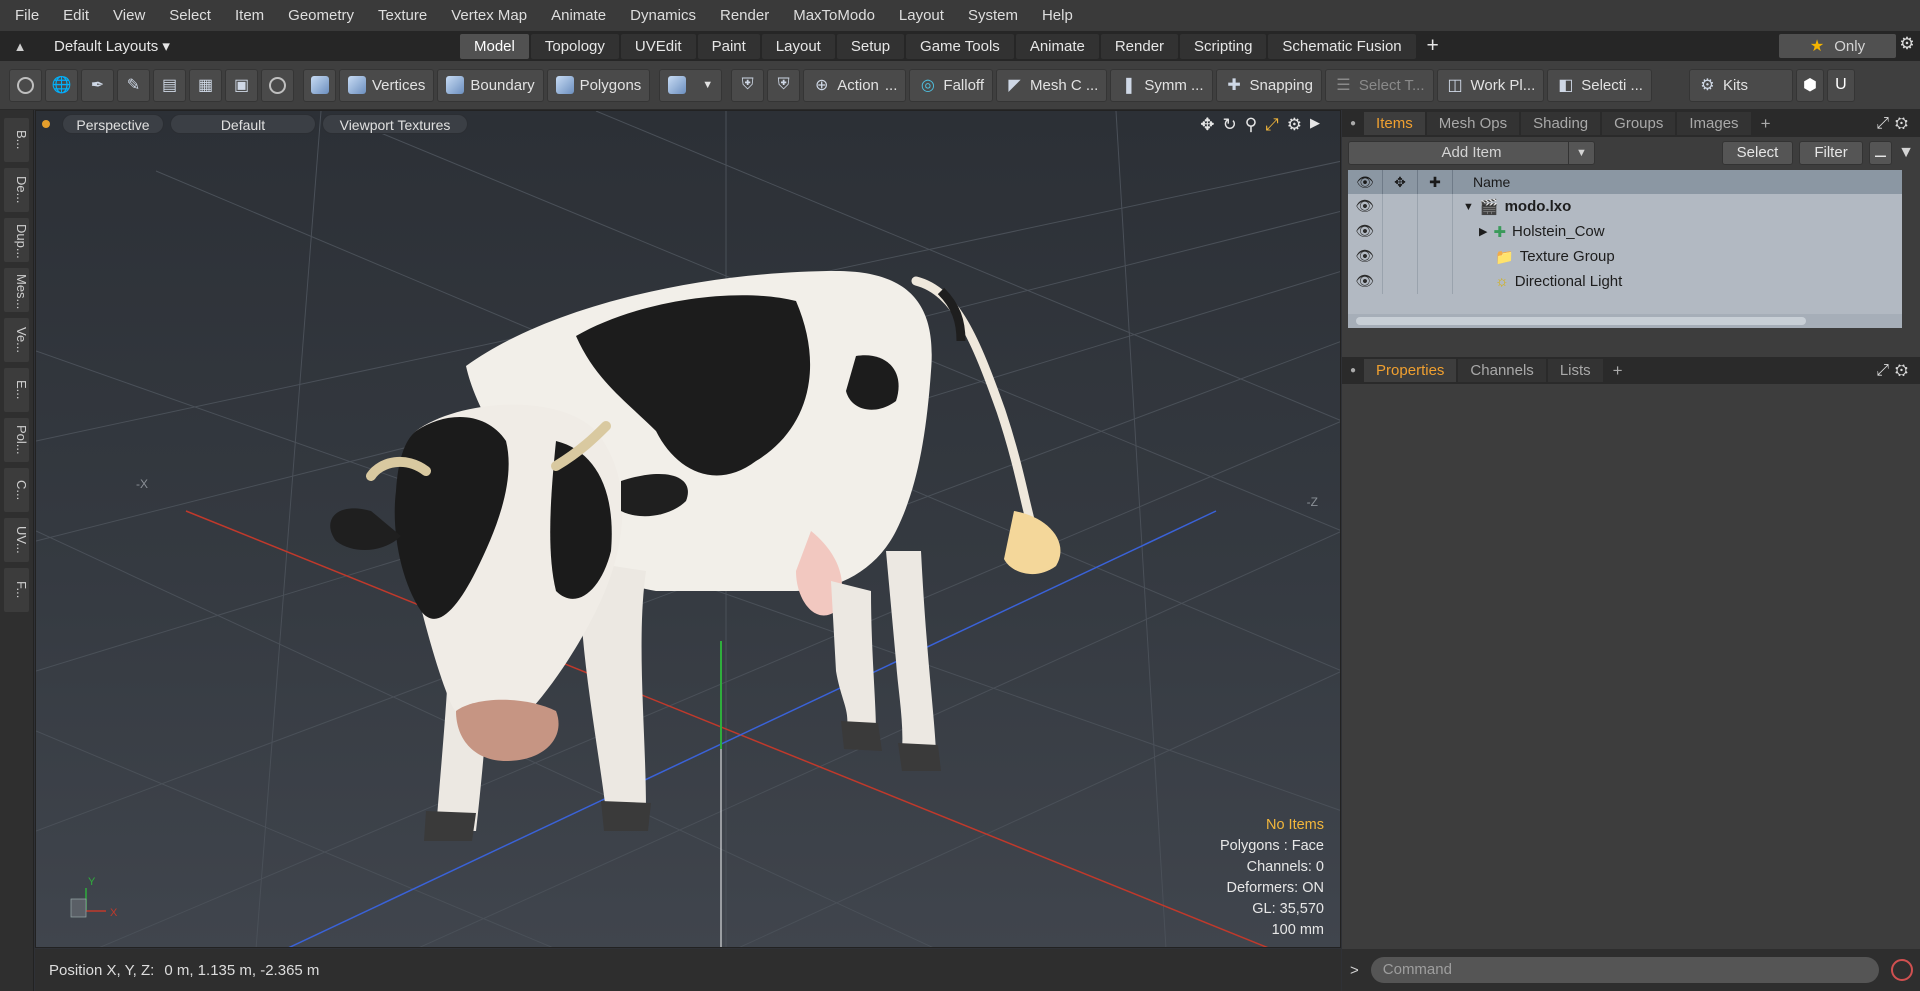 This screenshot has height=991, width=1920. What do you see at coordinates (490, 85) in the screenshot?
I see `boundary-mode-button: Boundary` at bounding box center [490, 85].